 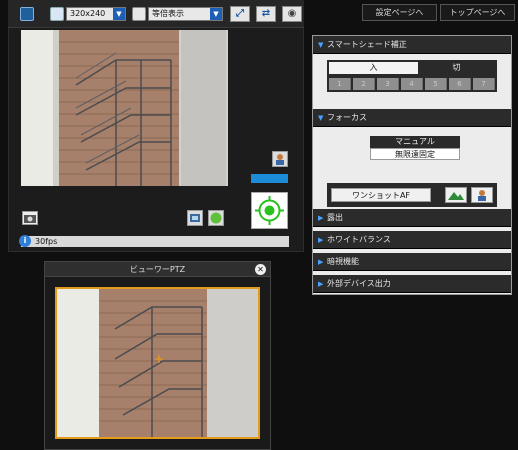 I want to click on screen-icon, so click(x=195, y=218).